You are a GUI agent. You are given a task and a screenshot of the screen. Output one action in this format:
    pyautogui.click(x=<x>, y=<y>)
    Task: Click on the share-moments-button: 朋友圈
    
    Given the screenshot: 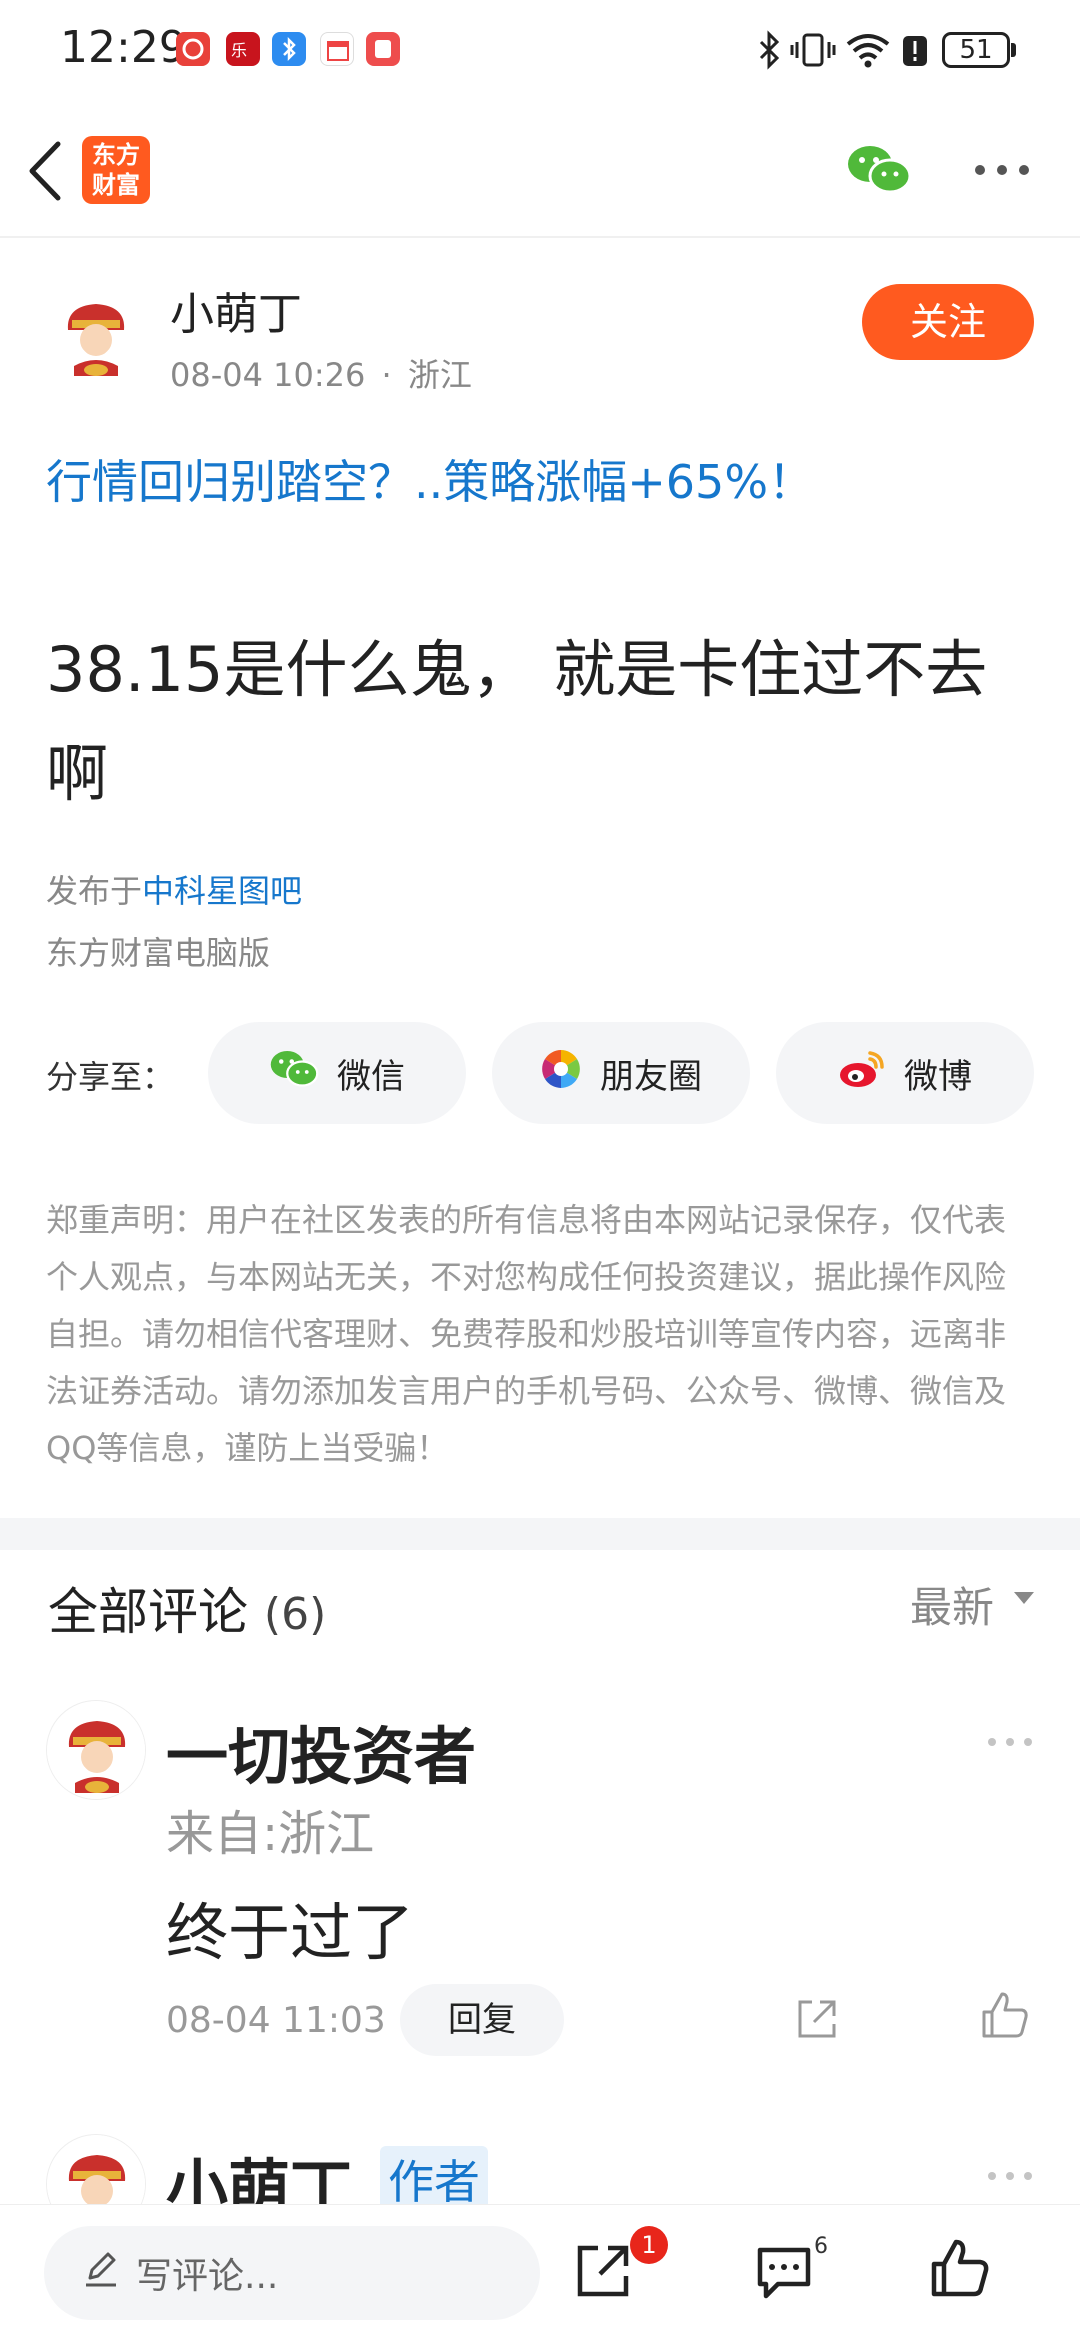 What is the action you would take?
    pyautogui.click(x=621, y=1073)
    